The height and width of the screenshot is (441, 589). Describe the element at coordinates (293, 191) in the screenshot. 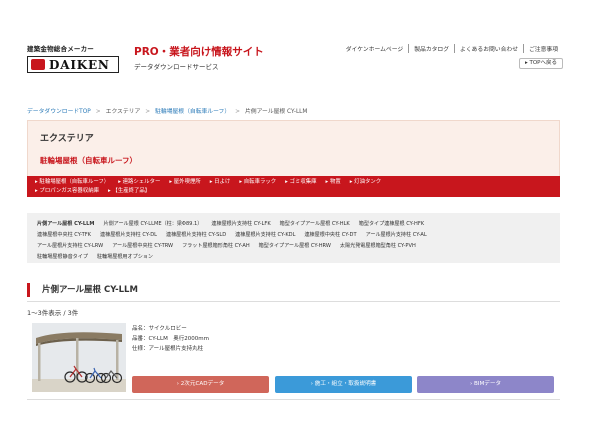

I see `category-nav-row: プロパンガス容器収納庫【生産終了品】` at that location.